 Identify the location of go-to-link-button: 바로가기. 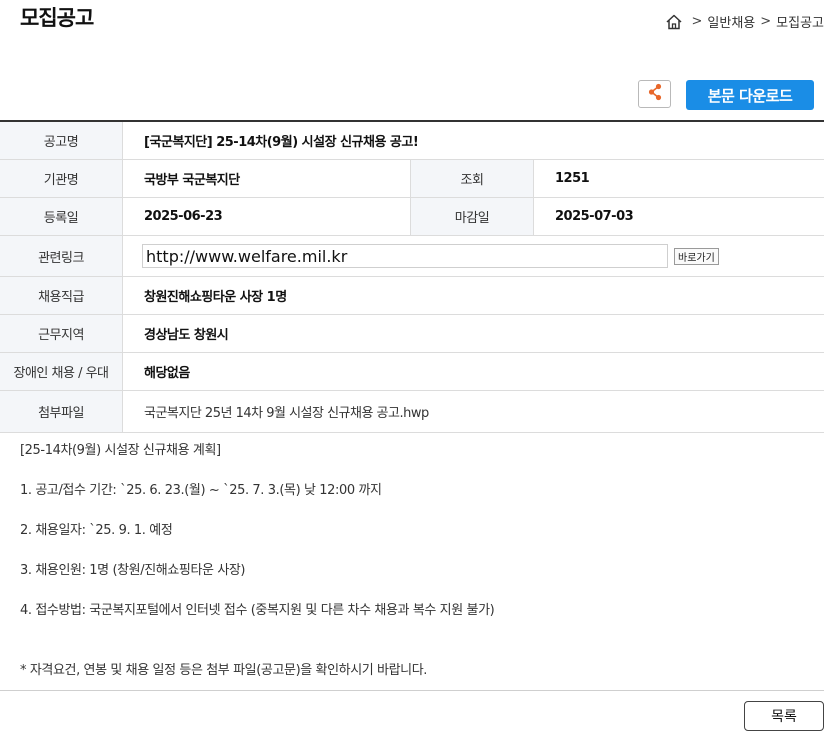
(696, 256).